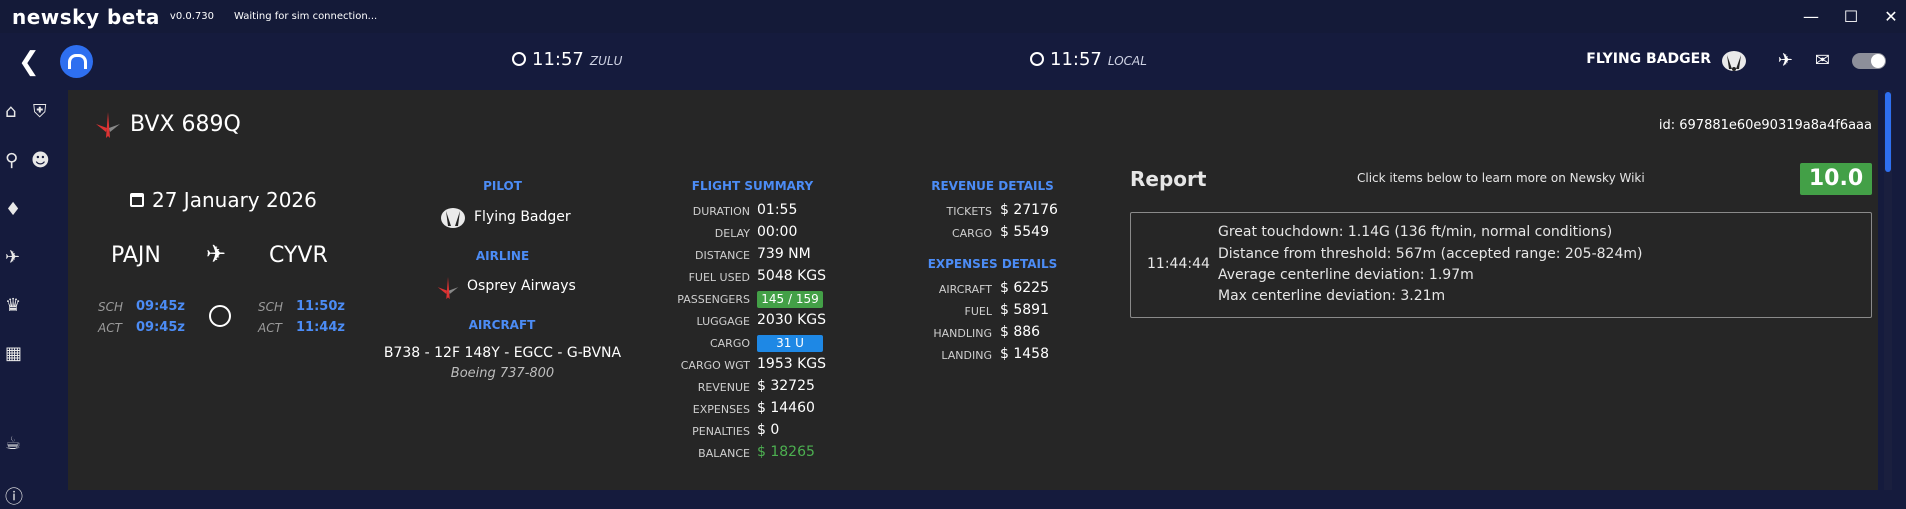 The image size is (1906, 509). What do you see at coordinates (791, 276) in the screenshot?
I see `row-value: 5048 KGS` at bounding box center [791, 276].